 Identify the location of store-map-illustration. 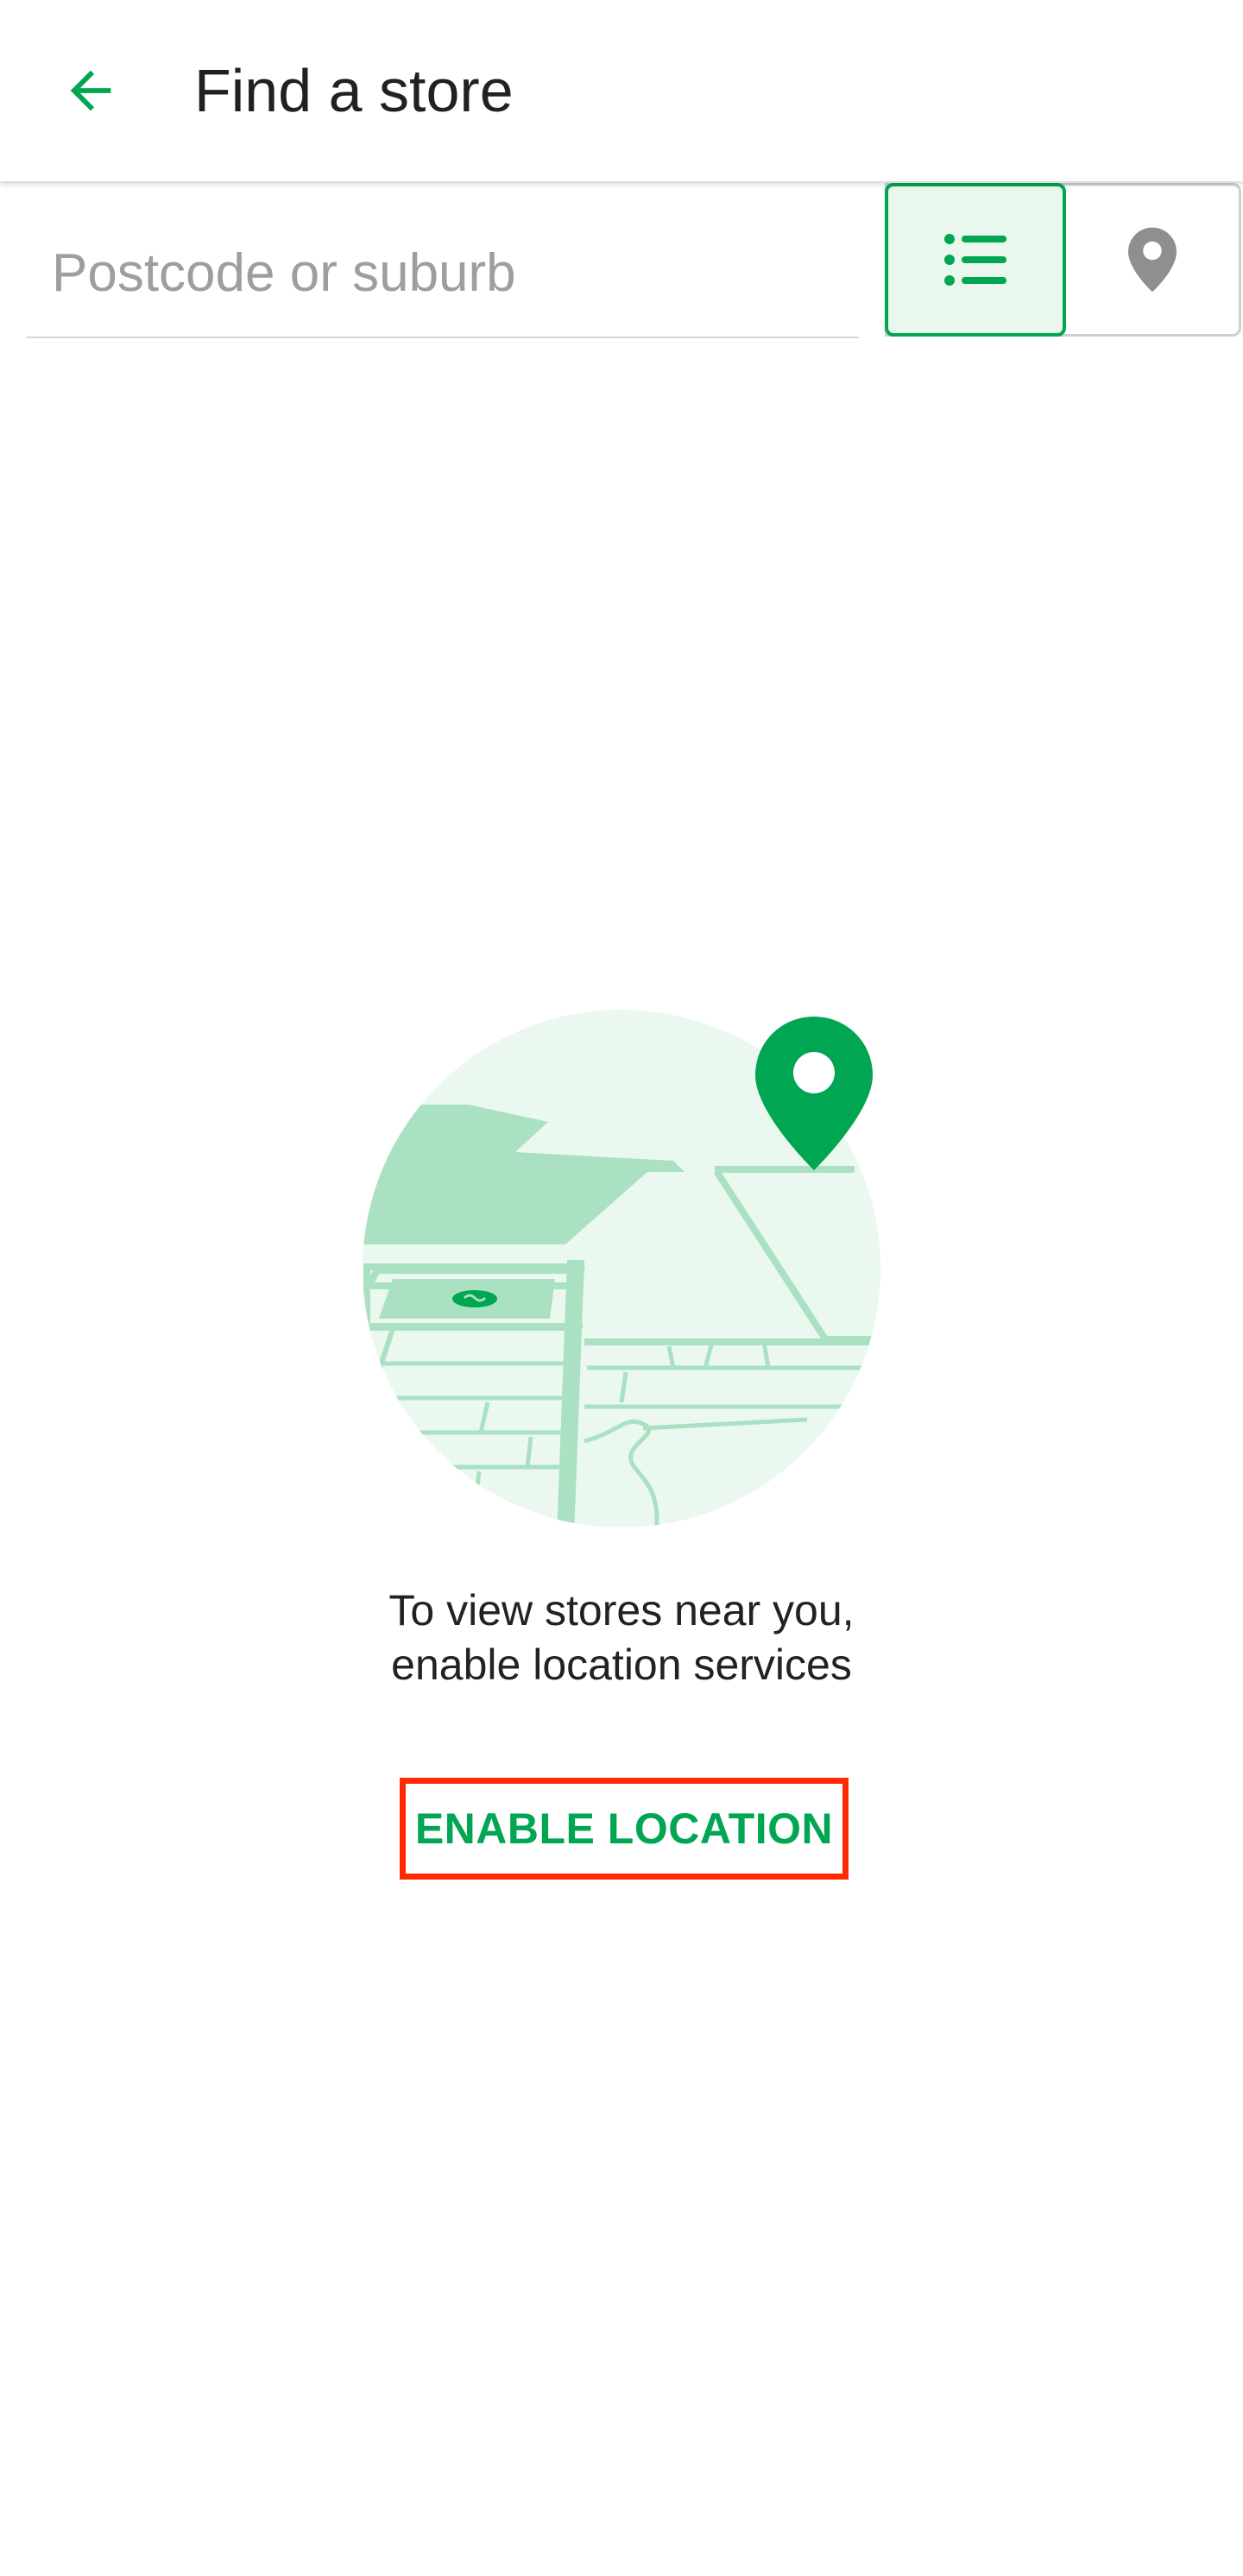
(621, 1268).